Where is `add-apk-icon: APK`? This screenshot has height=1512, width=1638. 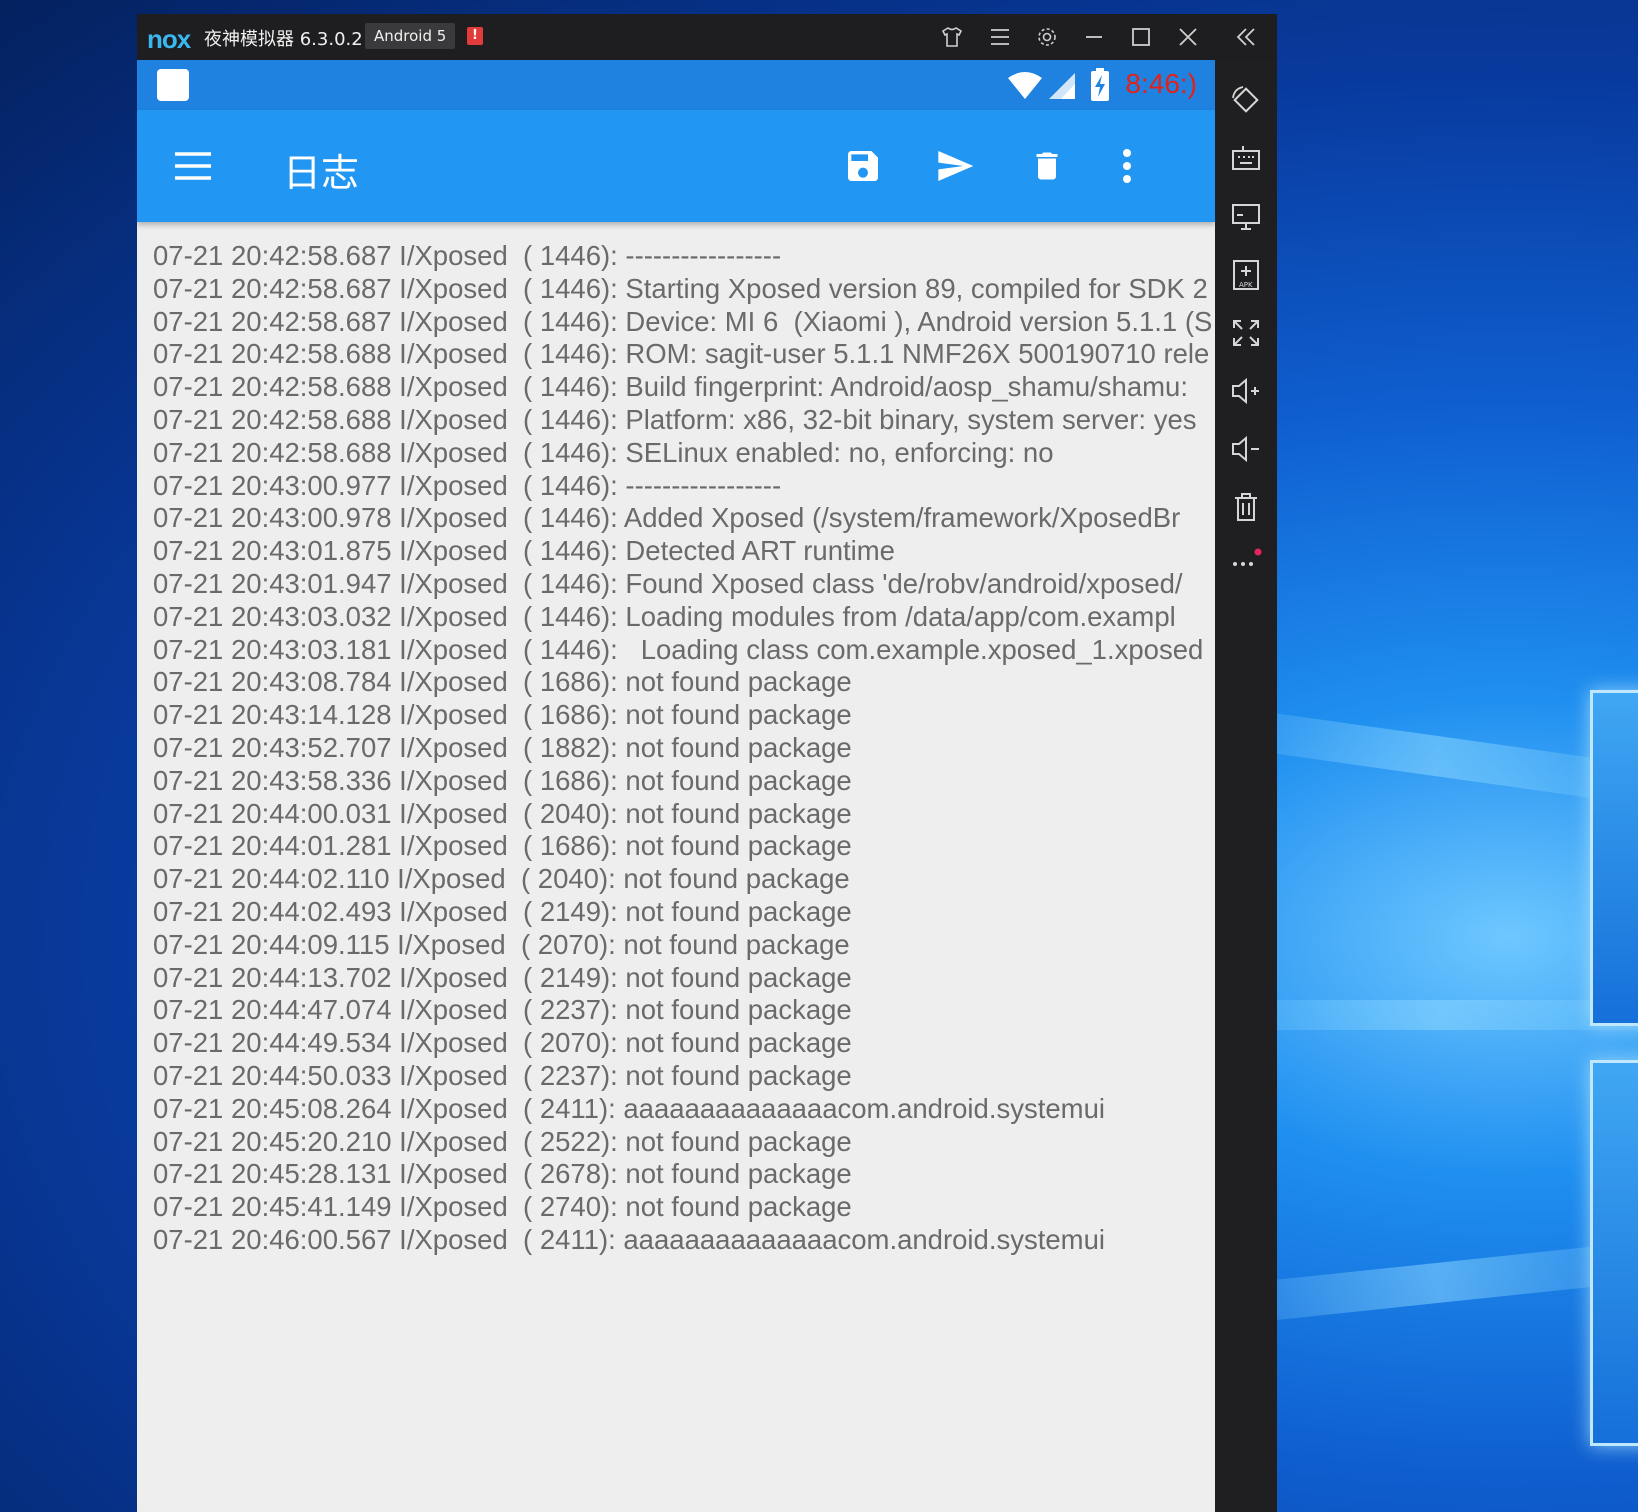 add-apk-icon: APK is located at coordinates (1246, 275).